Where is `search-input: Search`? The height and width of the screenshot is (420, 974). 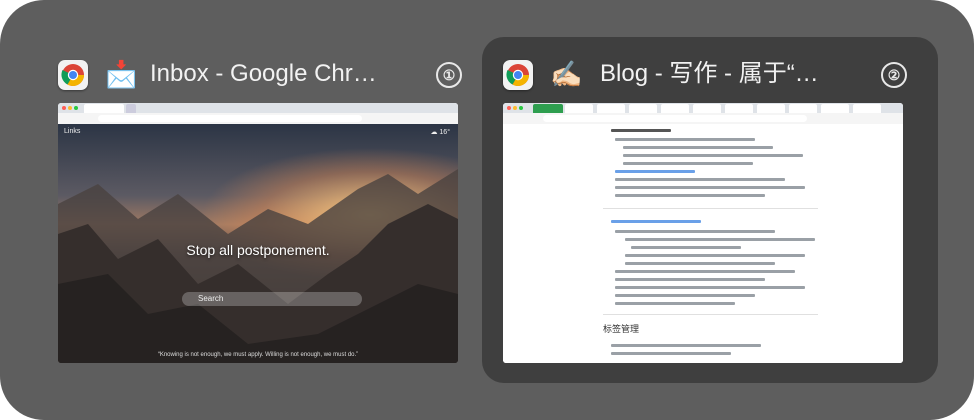
search-input: Search is located at coordinates (272, 299).